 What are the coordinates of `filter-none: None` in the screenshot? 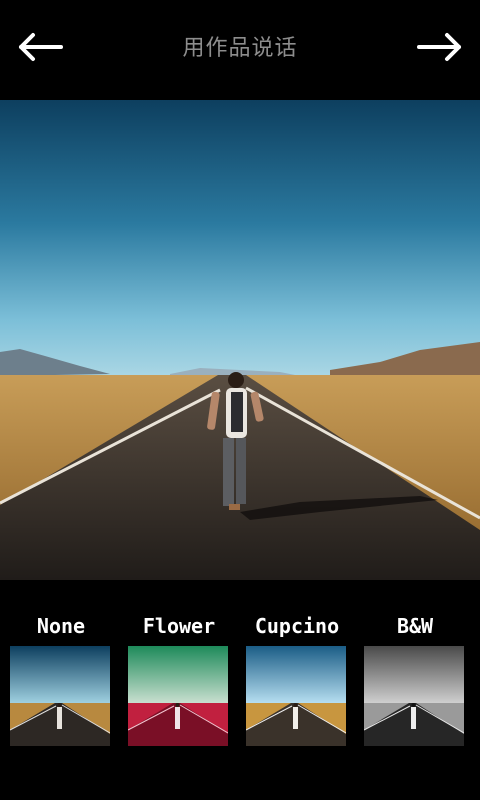 It's located at (61, 679).